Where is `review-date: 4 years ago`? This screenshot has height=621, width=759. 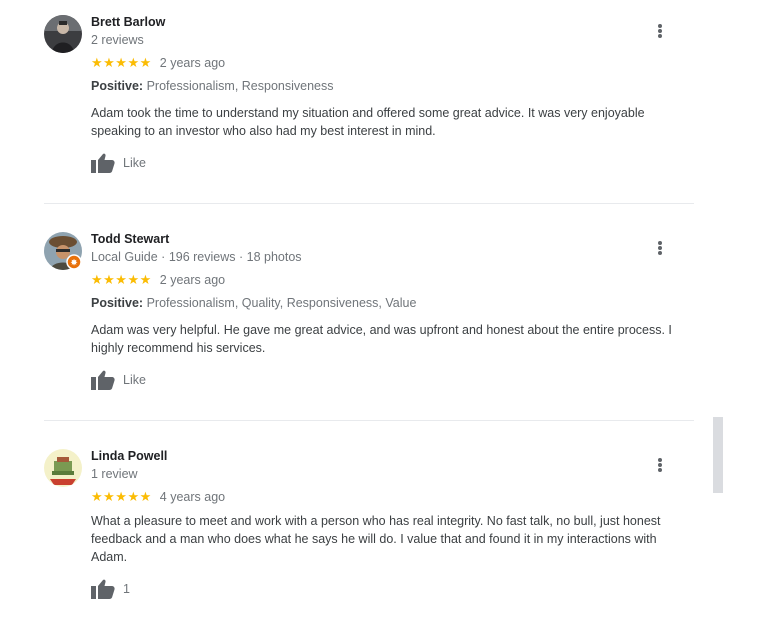 review-date: 4 years ago is located at coordinates (192, 497).